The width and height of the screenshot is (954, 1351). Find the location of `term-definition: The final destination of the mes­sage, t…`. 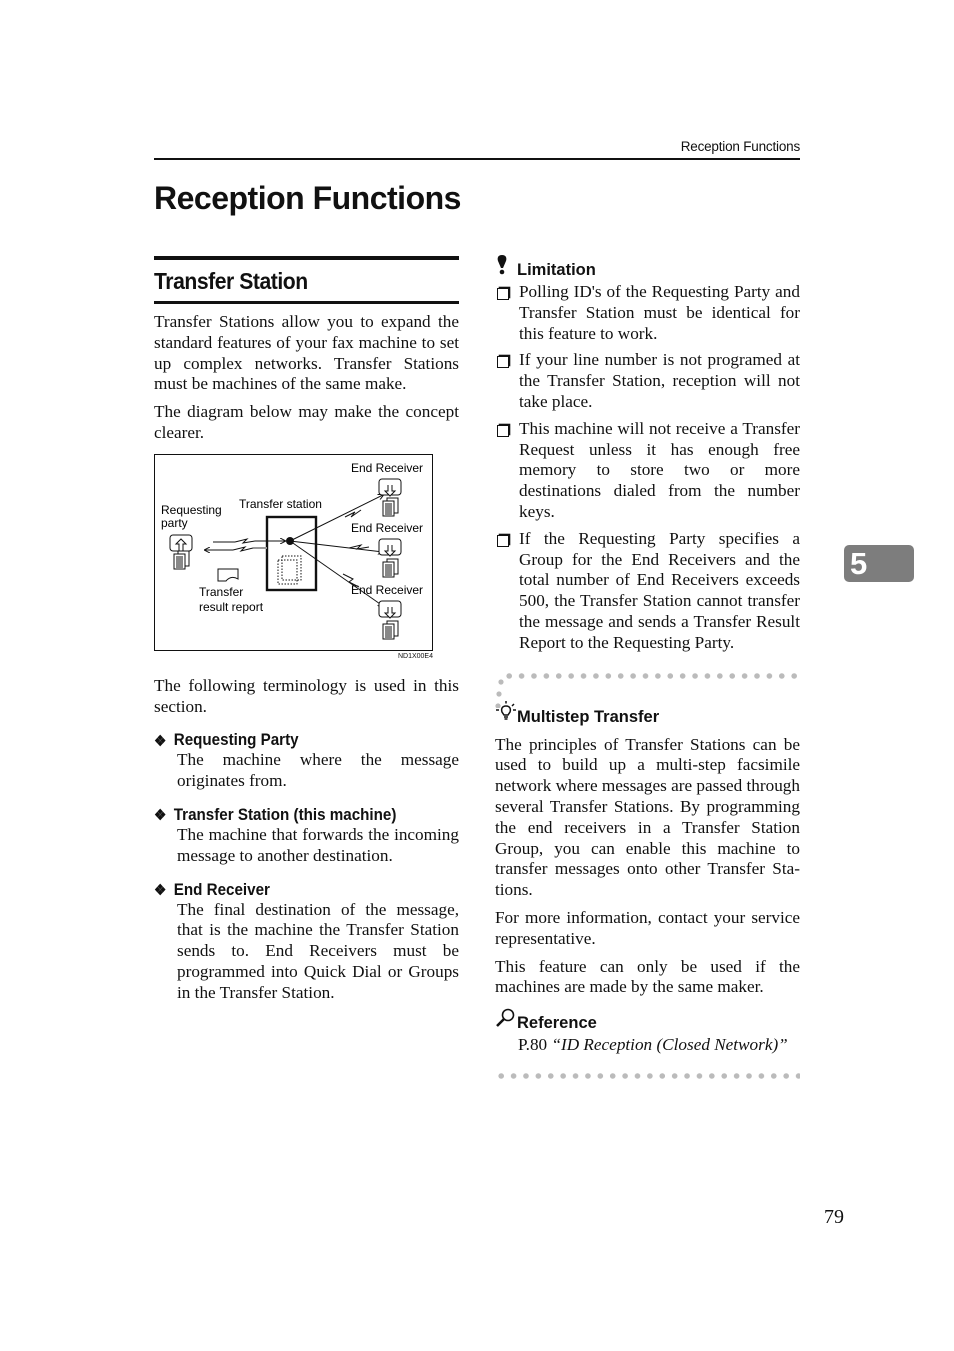

term-definition: The final destination of the mes­sage, t… is located at coordinates (318, 950).